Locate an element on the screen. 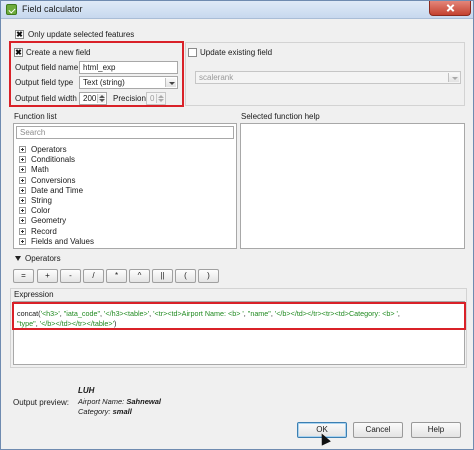 Image resolution: width=474 pixels, height=450 pixels. preview-category-row: Category: small is located at coordinates (105, 411).